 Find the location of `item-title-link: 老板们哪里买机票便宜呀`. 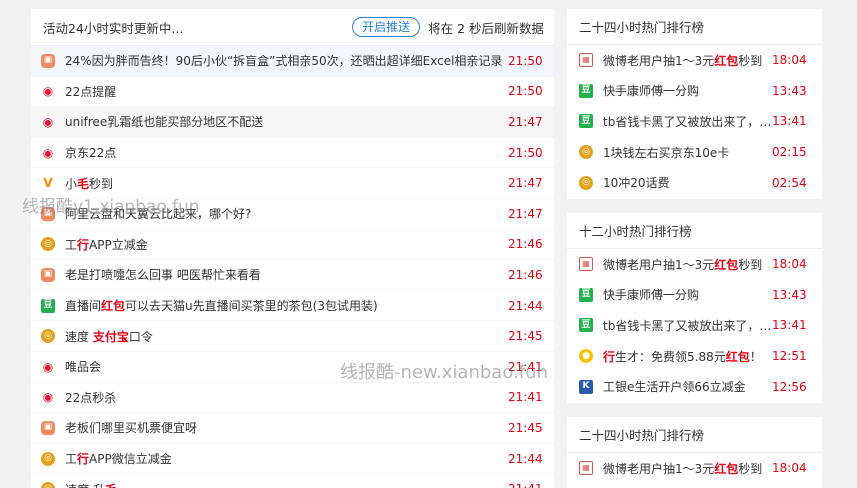

item-title-link: 老板们哪里买机票便宜呀 is located at coordinates (286, 427).